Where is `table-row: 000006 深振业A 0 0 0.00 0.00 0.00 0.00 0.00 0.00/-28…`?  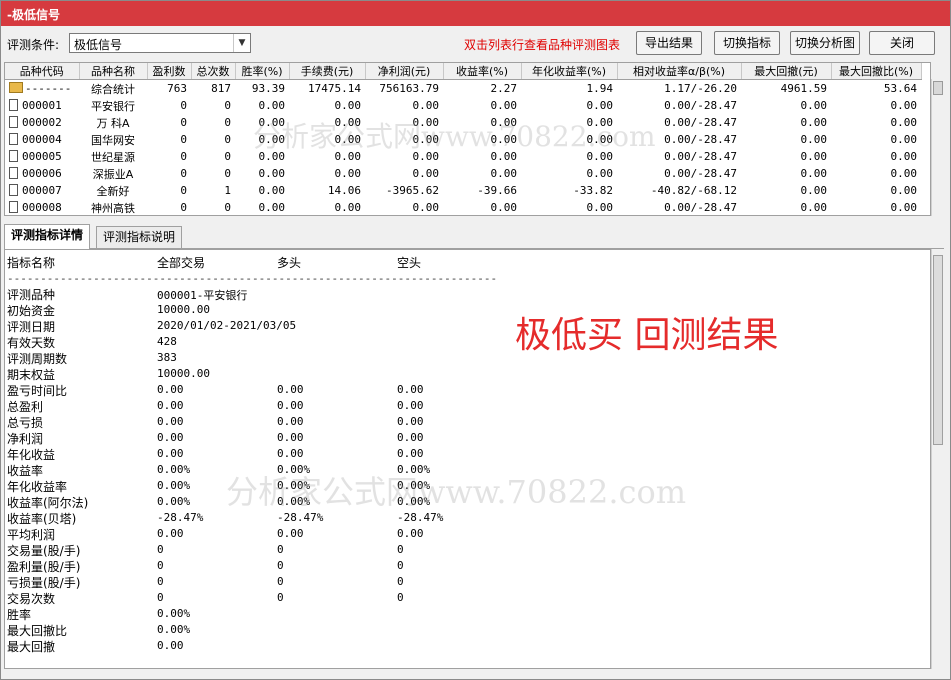 table-row: 000006 深振业A 0 0 0.00 0.00 0.00 0.00 0.00 0.00/-28… is located at coordinates (463, 173).